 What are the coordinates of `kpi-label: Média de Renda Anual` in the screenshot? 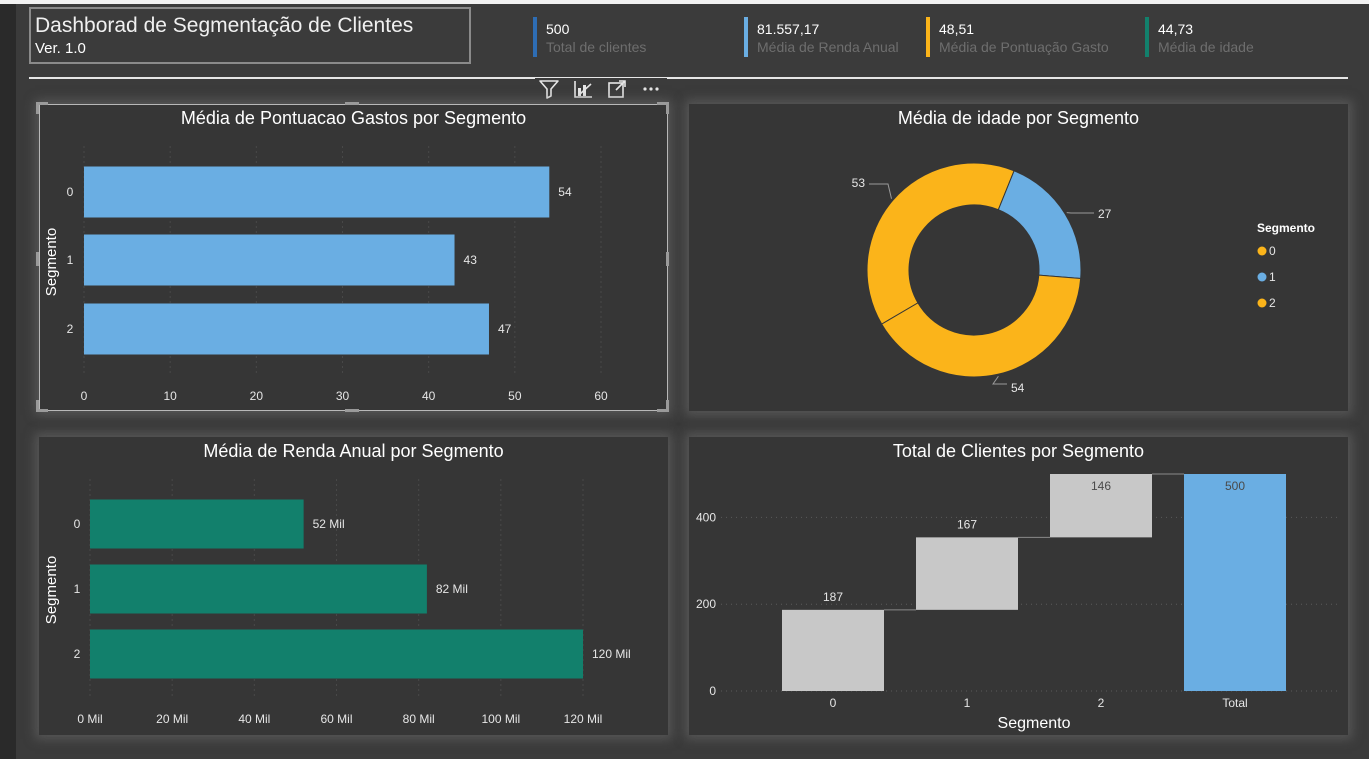 It's located at (828, 47).